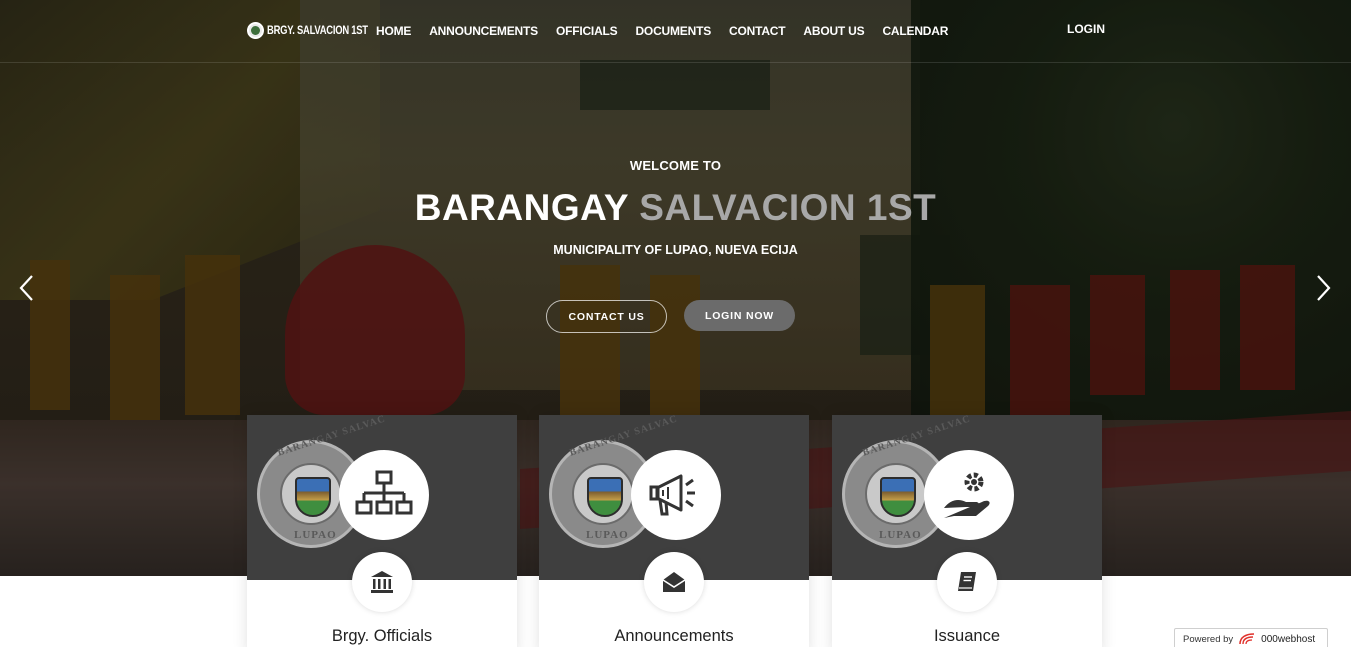  What do you see at coordinates (675, 250) in the screenshot?
I see `municipality-subtitle: MUNICIPALITY OF LUPAO, NUEVA ECIJA` at bounding box center [675, 250].